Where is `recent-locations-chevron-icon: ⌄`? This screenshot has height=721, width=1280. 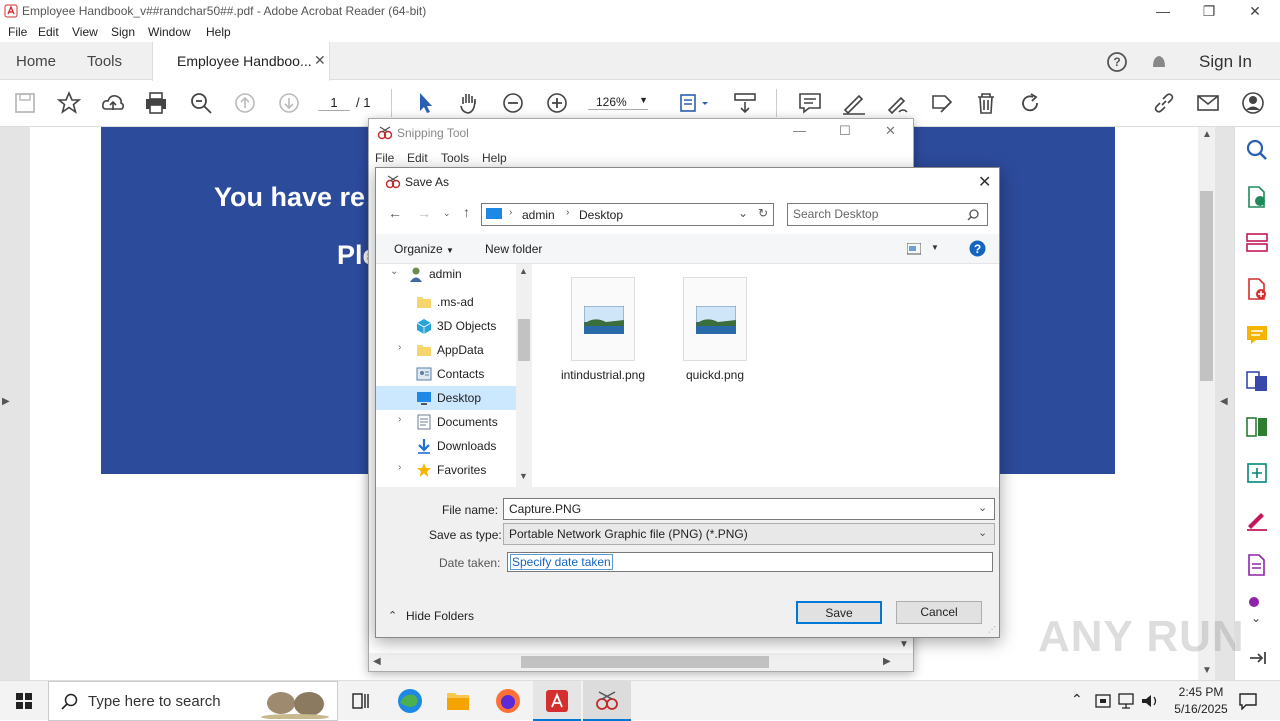 recent-locations-chevron-icon: ⌄ is located at coordinates (447, 213).